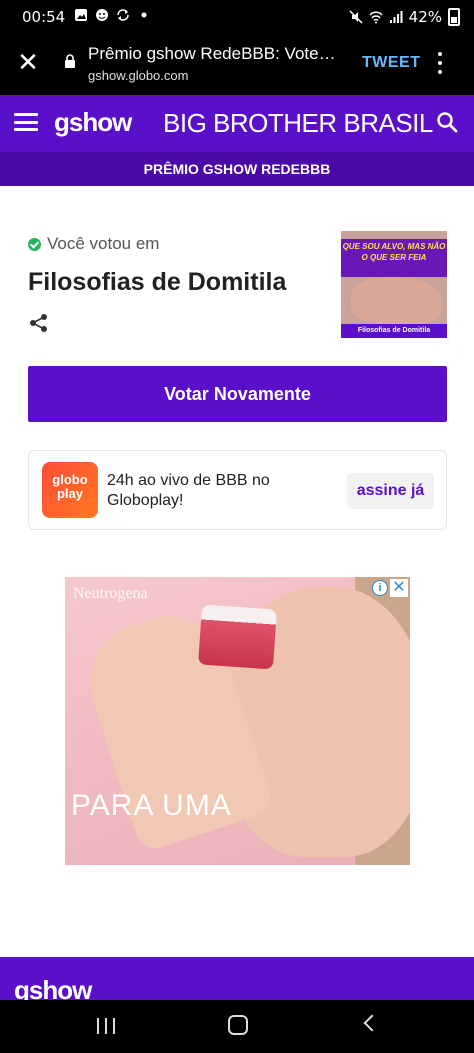 The width and height of the screenshot is (474, 1053). What do you see at coordinates (394, 331) in the screenshot?
I see `thumbnail-caption: Filosofias de Domitila` at bounding box center [394, 331].